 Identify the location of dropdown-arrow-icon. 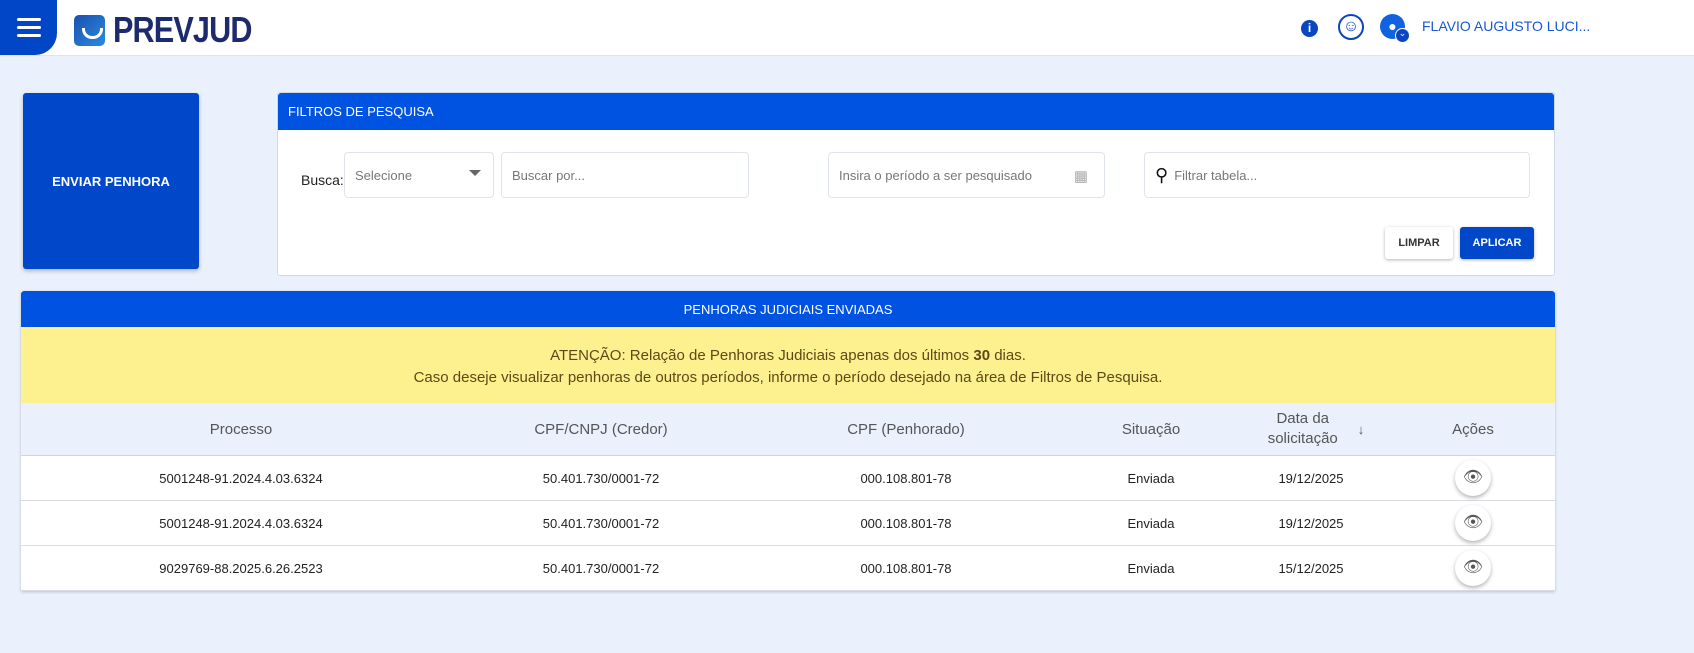
(475, 176).